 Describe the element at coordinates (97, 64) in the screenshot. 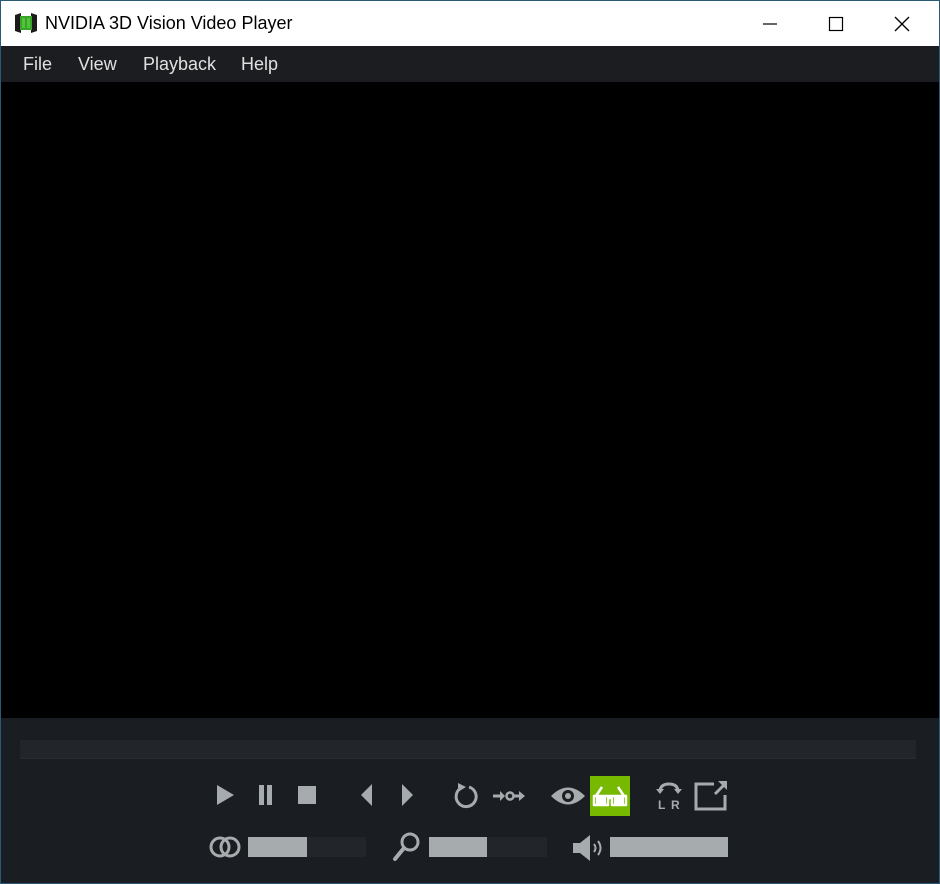

I see `menu-view: View` at that location.